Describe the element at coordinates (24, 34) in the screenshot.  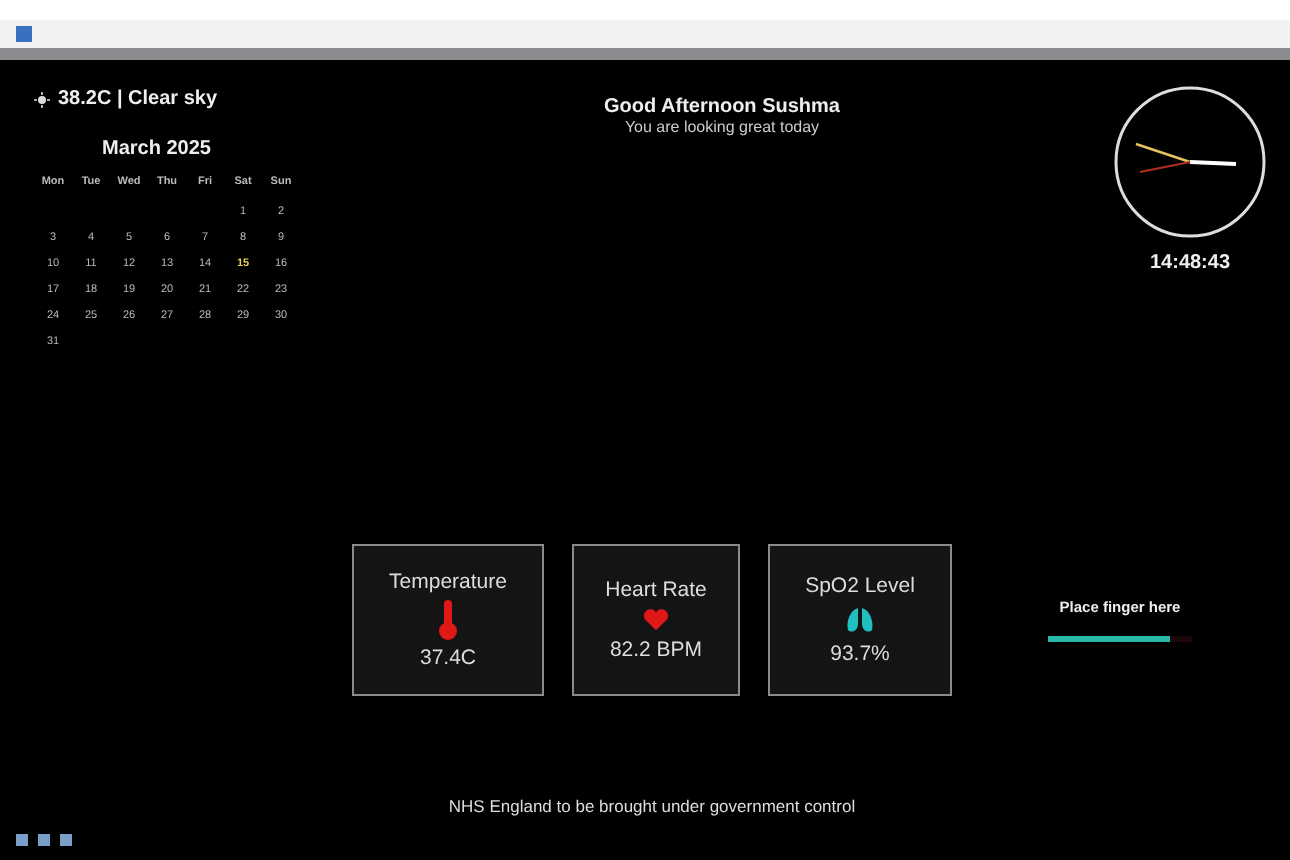
I see `app-icon` at that location.